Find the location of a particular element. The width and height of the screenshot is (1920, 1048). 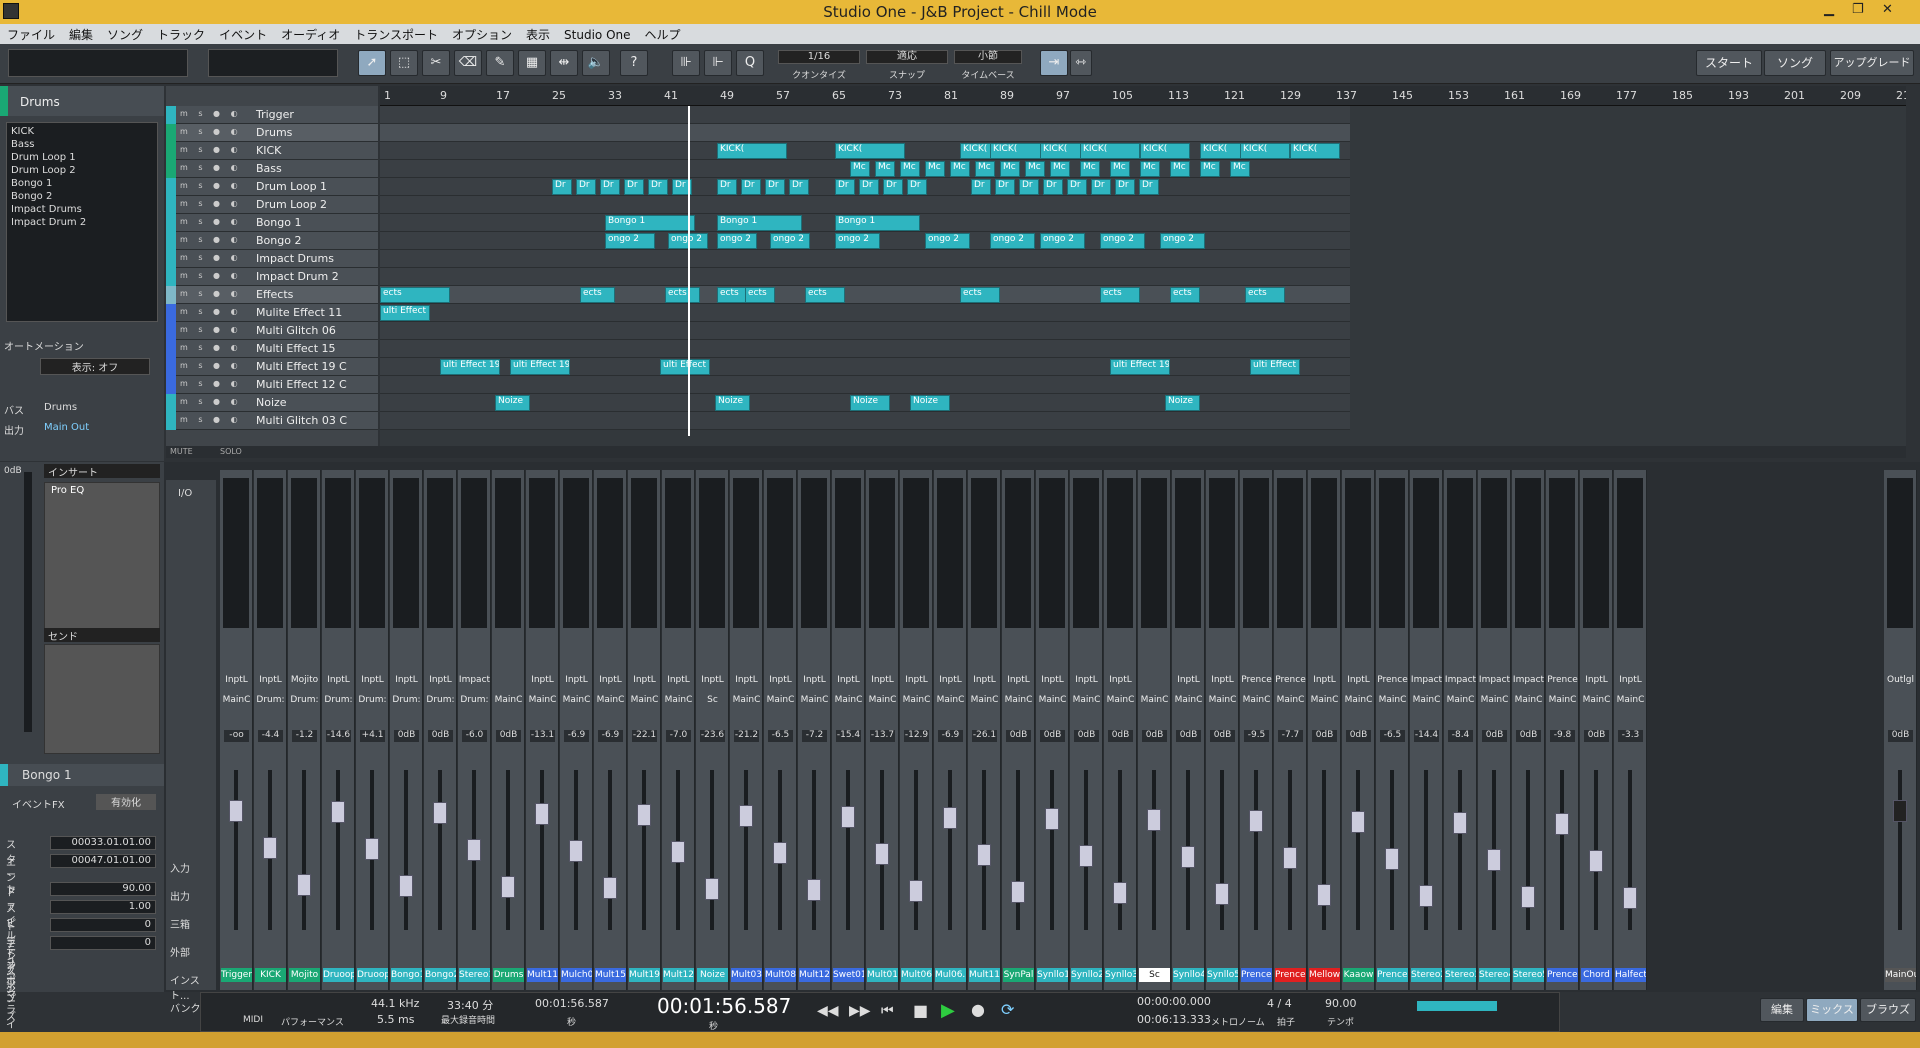

to-start-icon: ⏮ is located at coordinates (887, 1011).